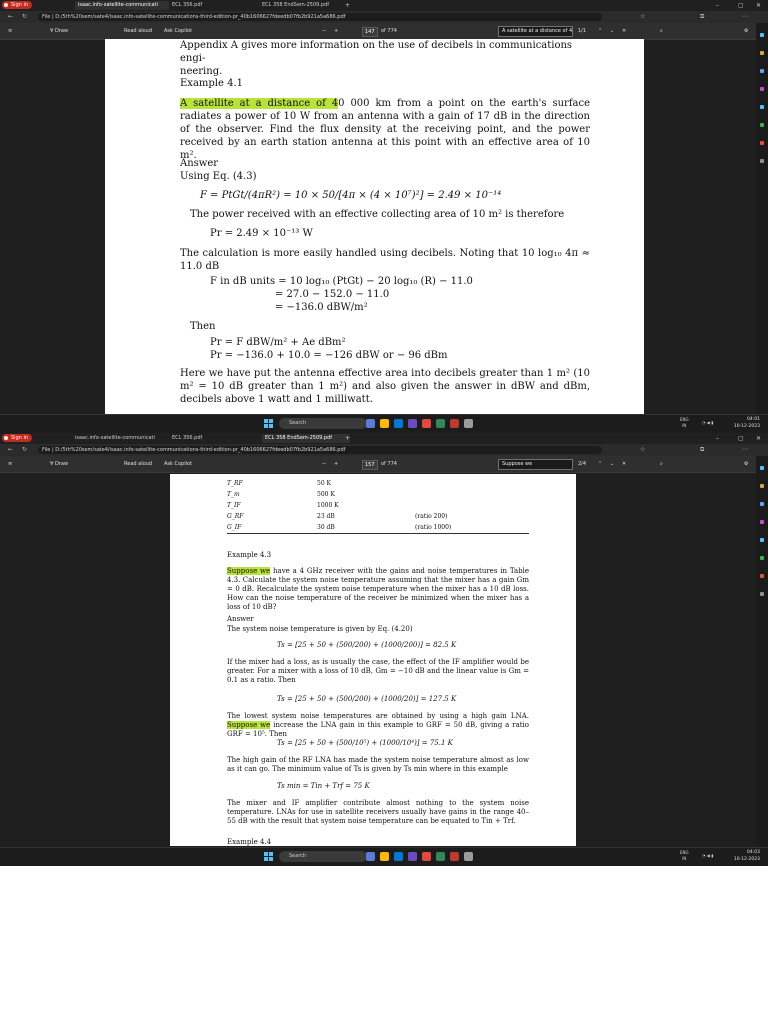 The height and width of the screenshot is (1024, 768). Describe the element at coordinates (370, 465) in the screenshot. I see `page-number-input: 157` at that location.